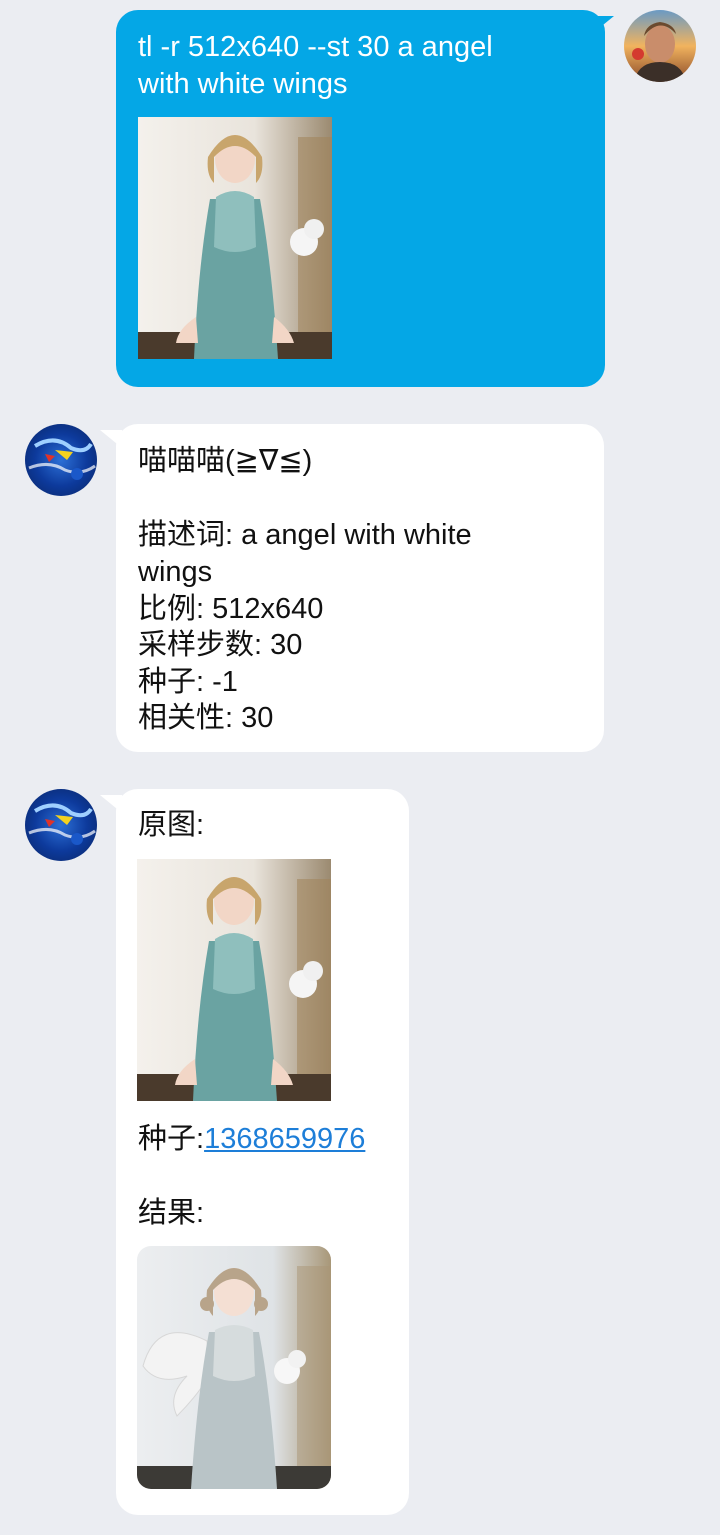  Describe the element at coordinates (220, 645) in the screenshot. I see `steps-text: 采样步数: 30` at that location.